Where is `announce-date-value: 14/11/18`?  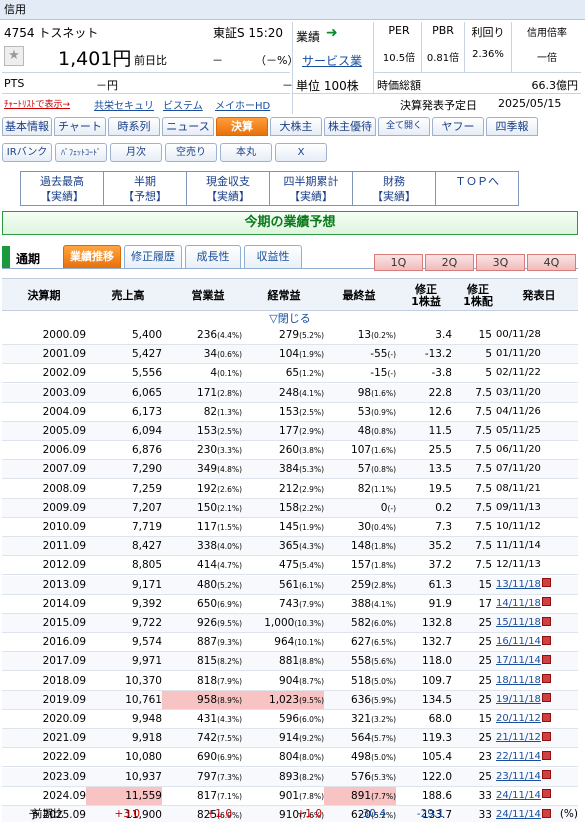
announce-date-value: 14/11/18 is located at coordinates (518, 603).